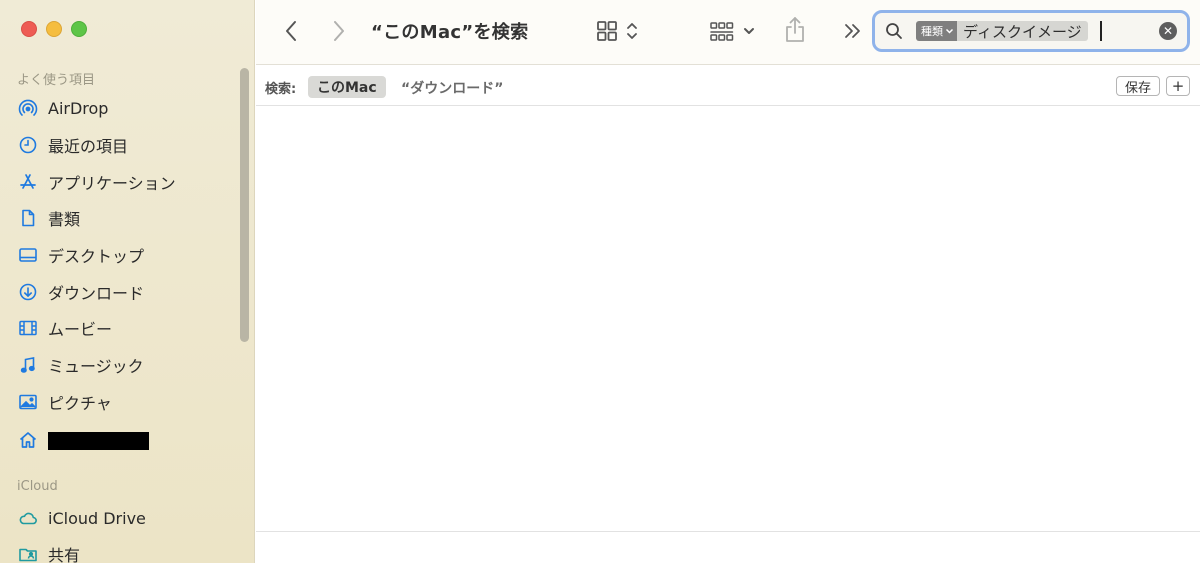 The height and width of the screenshot is (563, 1200). I want to click on sidebar-item-pictures: ピクチャ, so click(127, 402).